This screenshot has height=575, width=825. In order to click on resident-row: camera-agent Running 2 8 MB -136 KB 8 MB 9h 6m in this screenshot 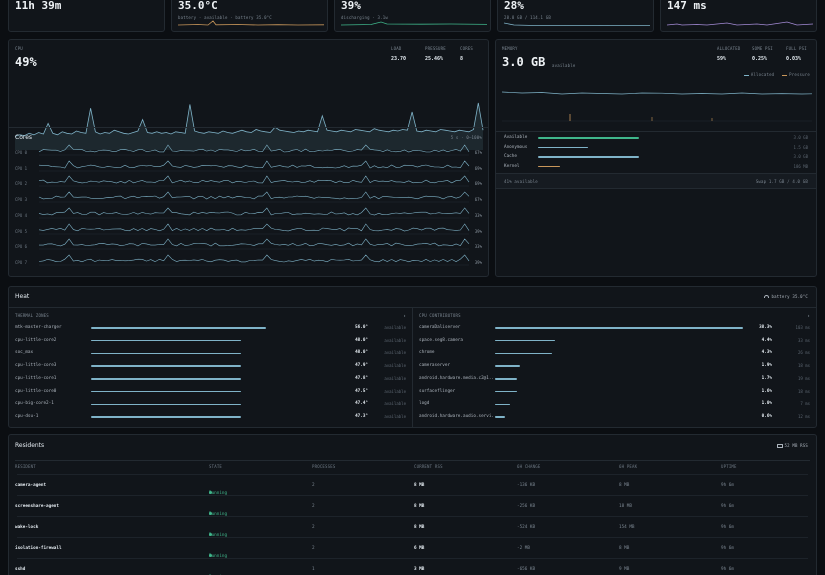, I will do `click(411, 485)`.